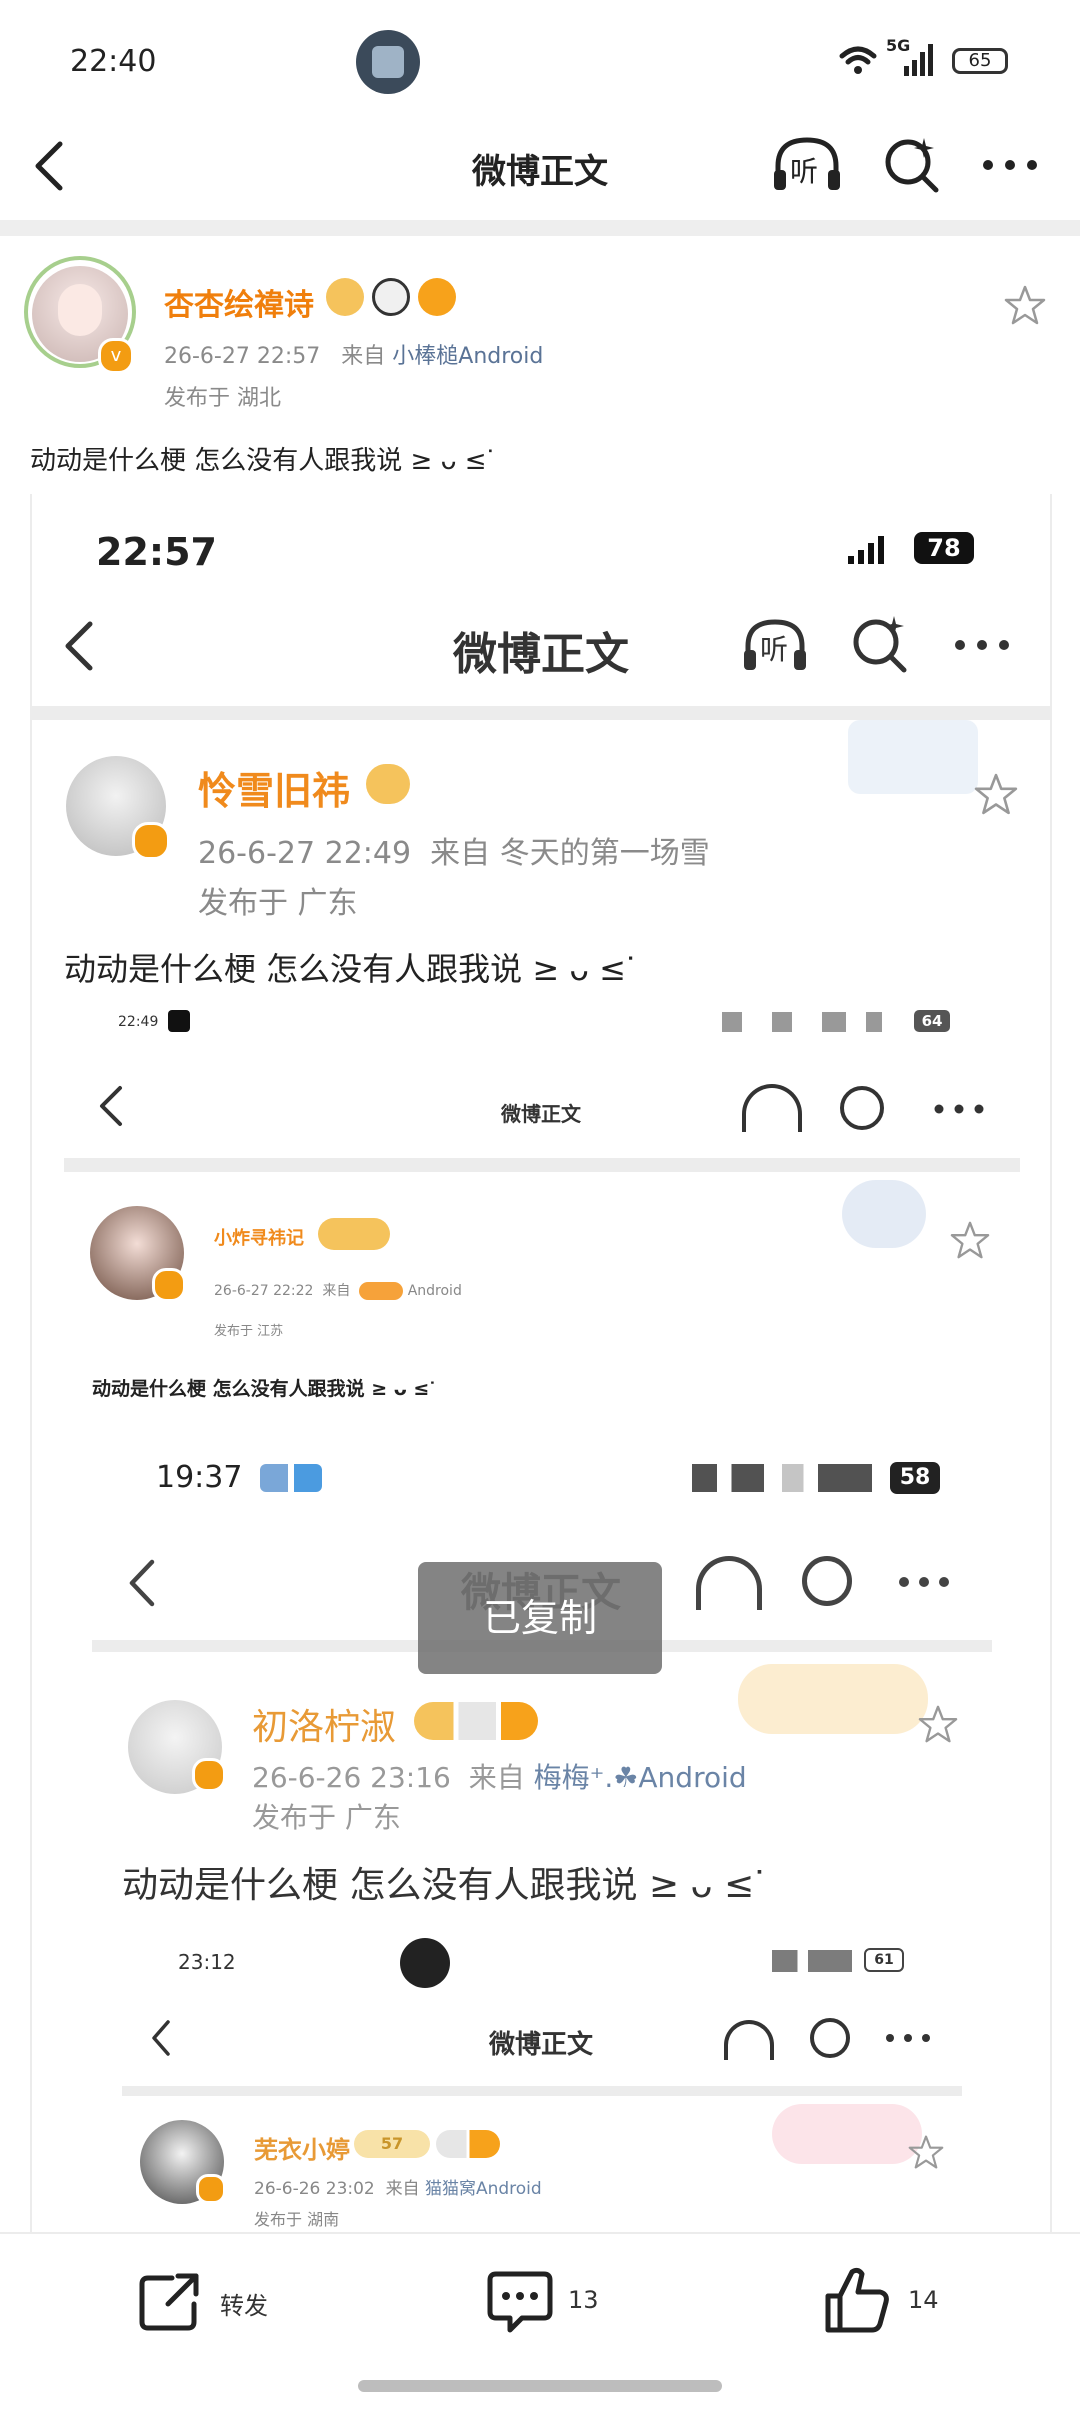 This screenshot has height=2414, width=1080. I want to click on embed2-app-icon, so click(179, 1021).